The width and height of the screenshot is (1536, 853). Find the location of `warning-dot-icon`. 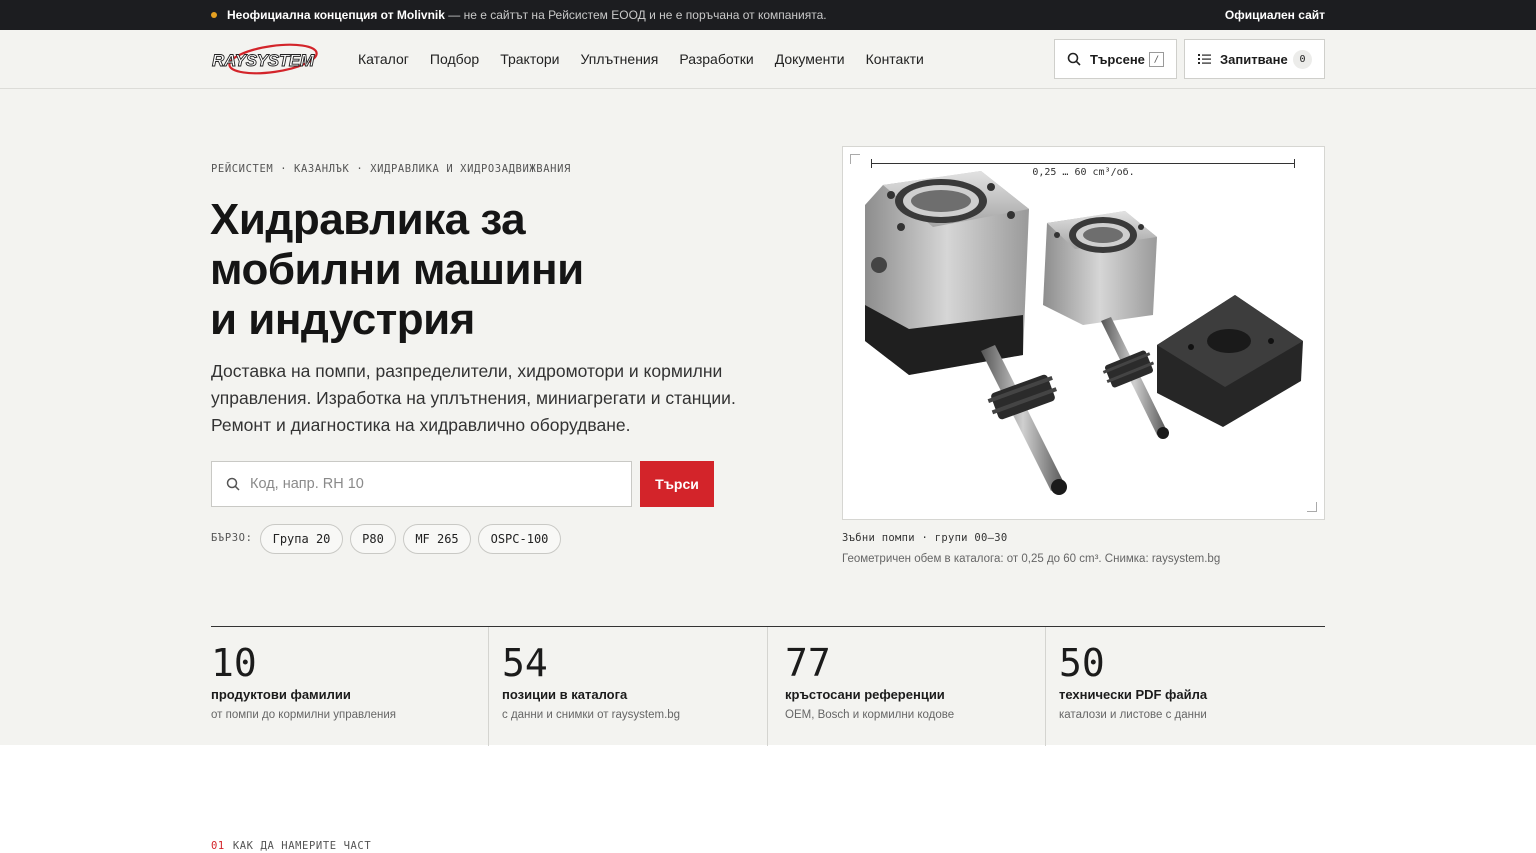

warning-dot-icon is located at coordinates (214, 15).